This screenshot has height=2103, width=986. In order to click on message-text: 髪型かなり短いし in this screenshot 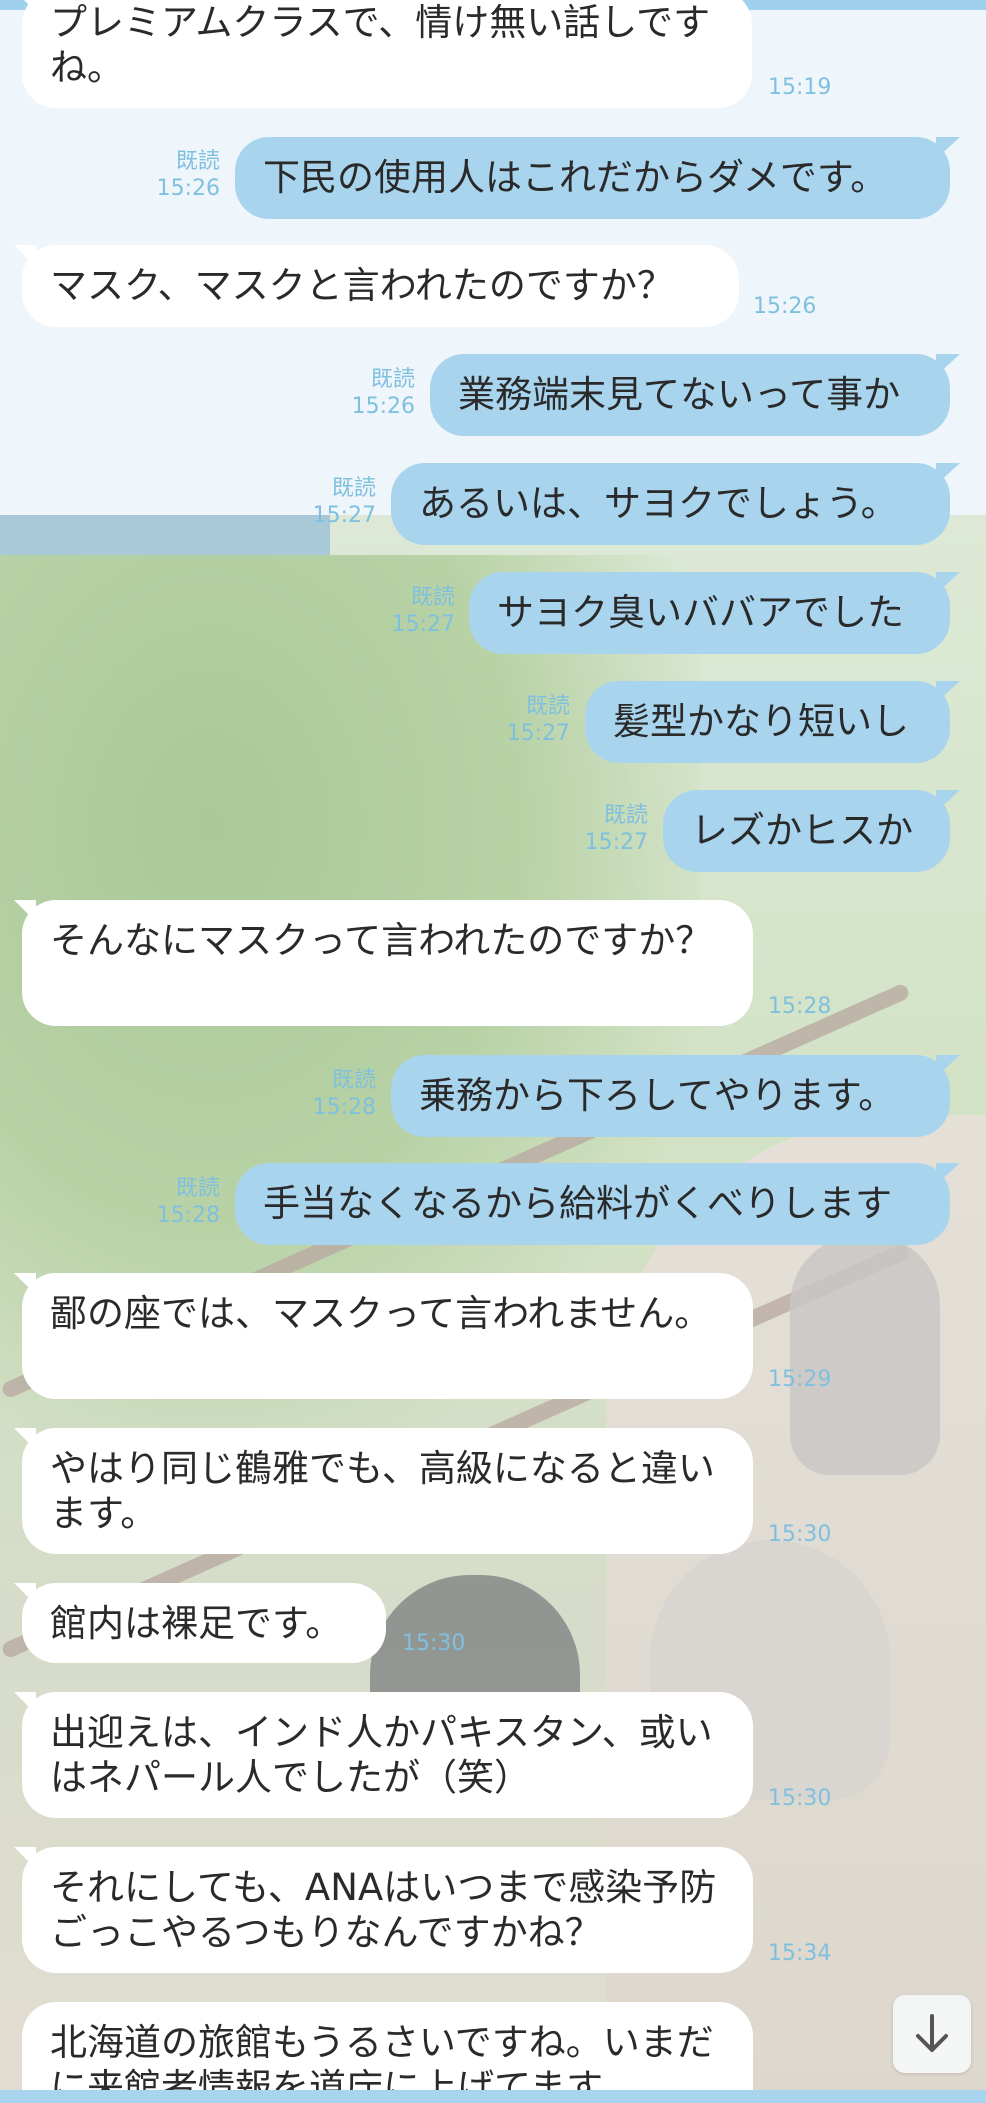, I will do `click(761, 721)`.